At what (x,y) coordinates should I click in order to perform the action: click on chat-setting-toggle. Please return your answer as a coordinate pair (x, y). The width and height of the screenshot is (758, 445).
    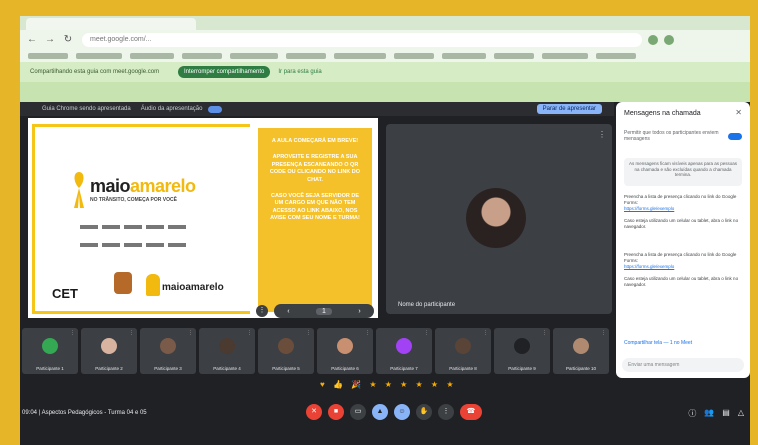
    Looking at the image, I should click on (735, 136).